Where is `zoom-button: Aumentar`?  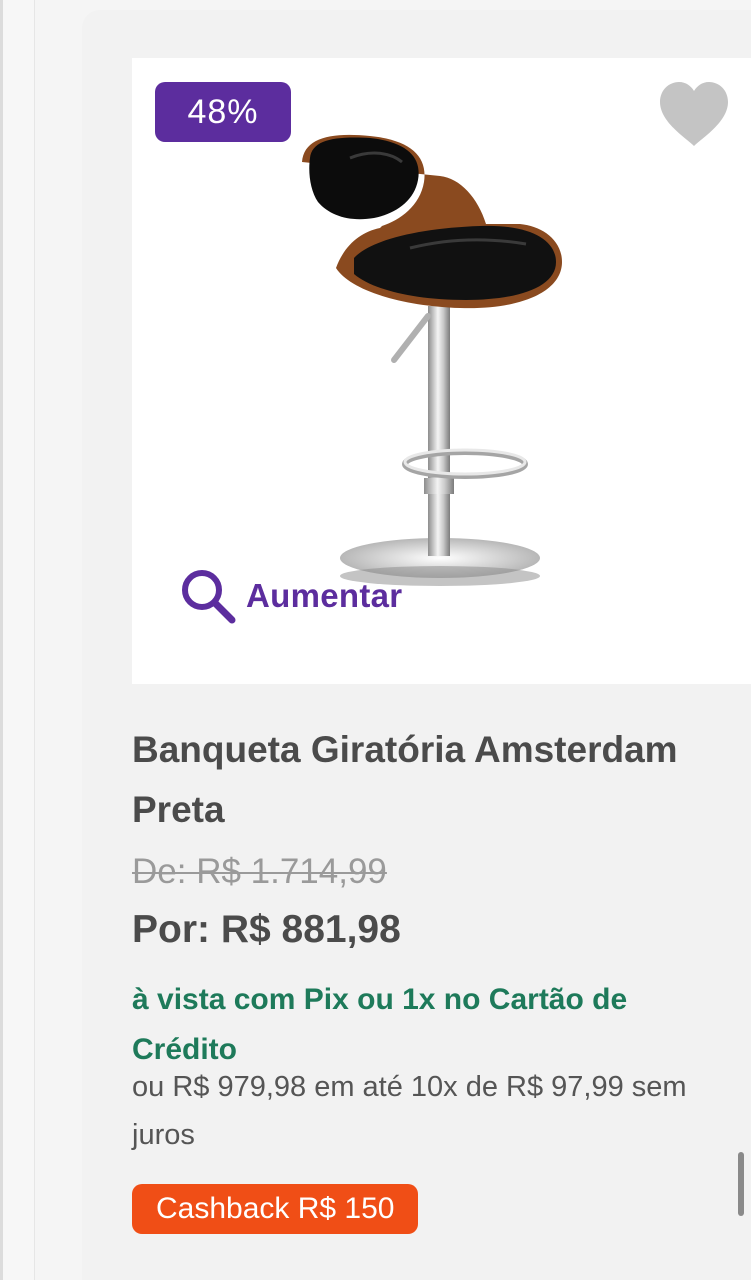 zoom-button: Aumentar is located at coordinates (290, 596).